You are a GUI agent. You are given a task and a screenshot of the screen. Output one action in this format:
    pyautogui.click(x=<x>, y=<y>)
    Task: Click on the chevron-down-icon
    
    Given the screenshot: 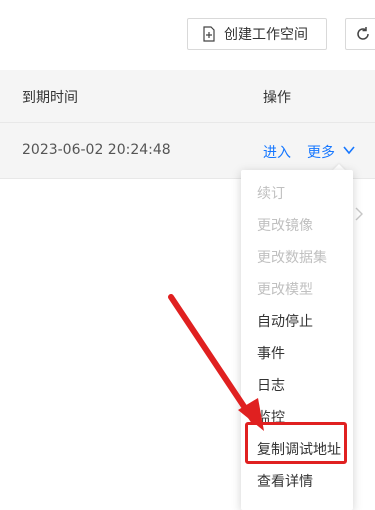 What is the action you would take?
    pyautogui.click(x=349, y=150)
    